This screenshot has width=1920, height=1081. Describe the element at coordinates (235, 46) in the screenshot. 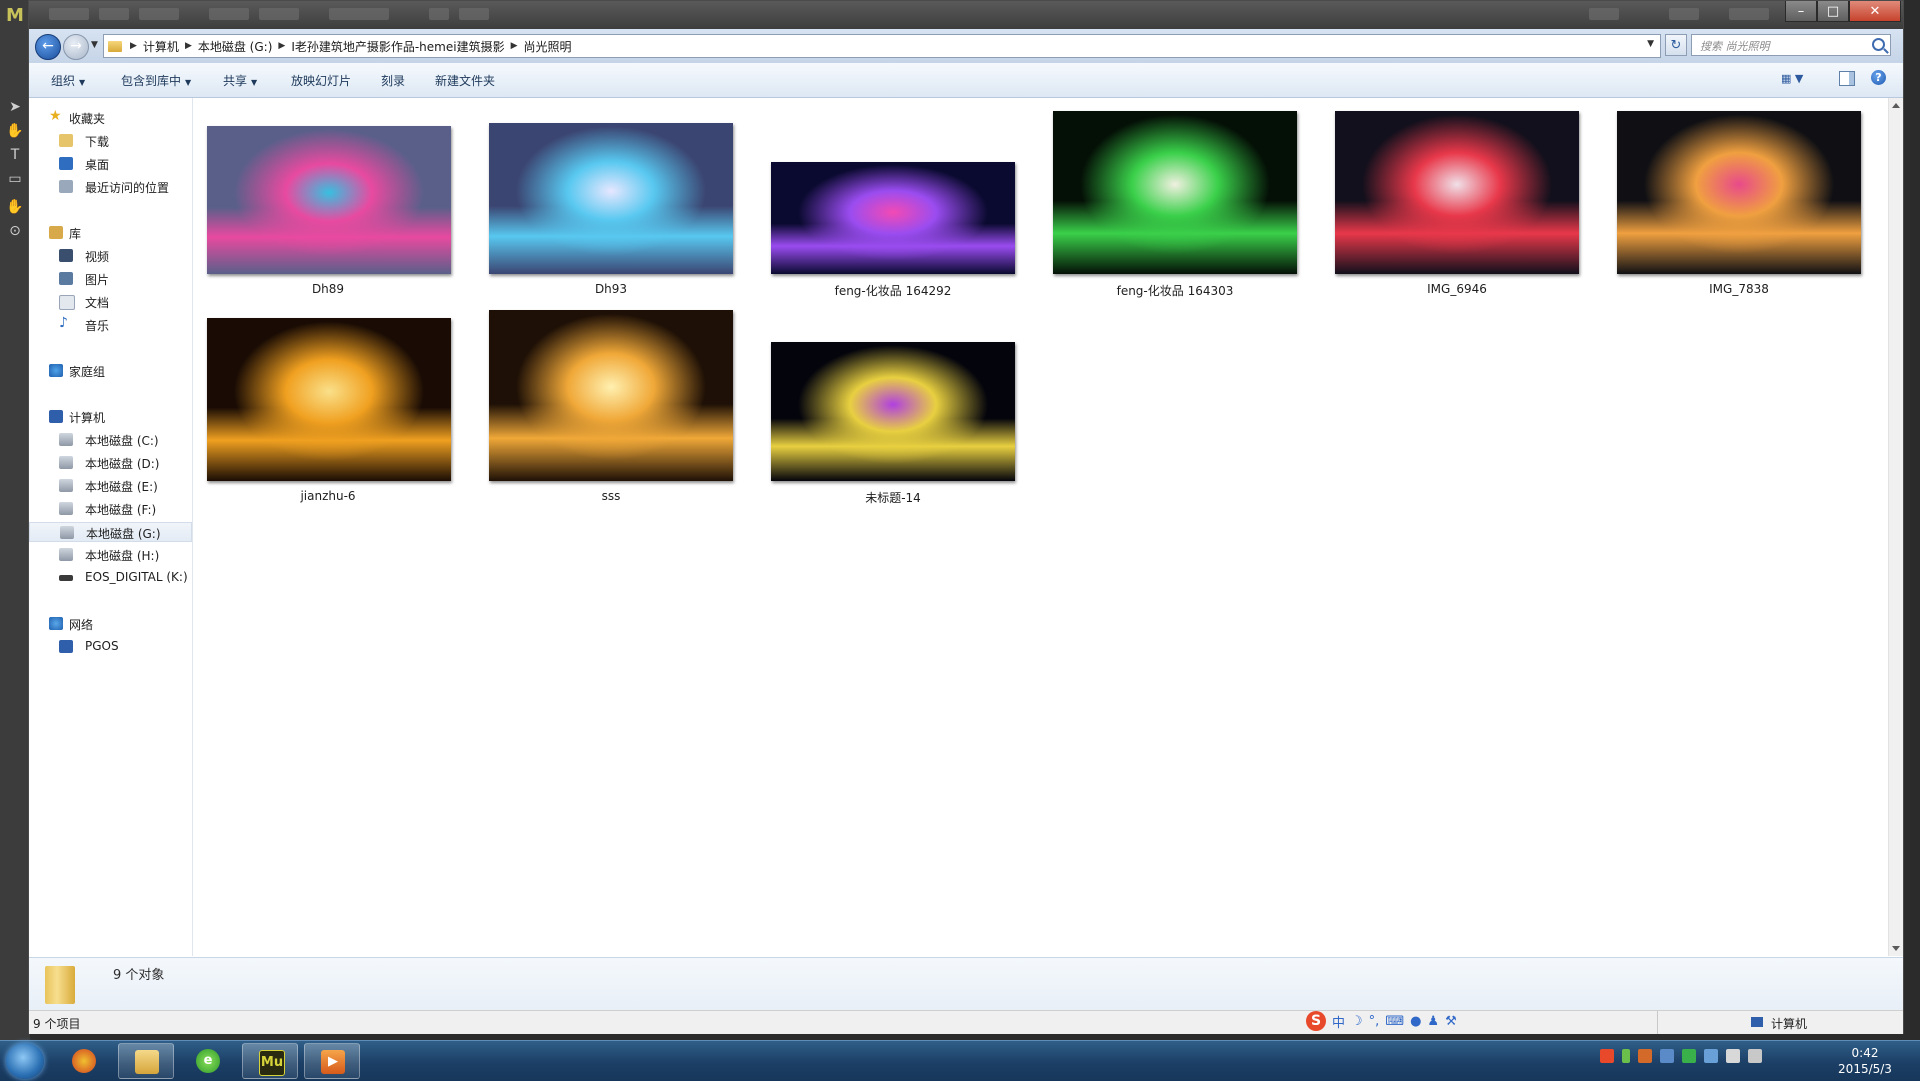

I see `breadcrumb-drive-g: 本地磁盘 (G:)` at that location.